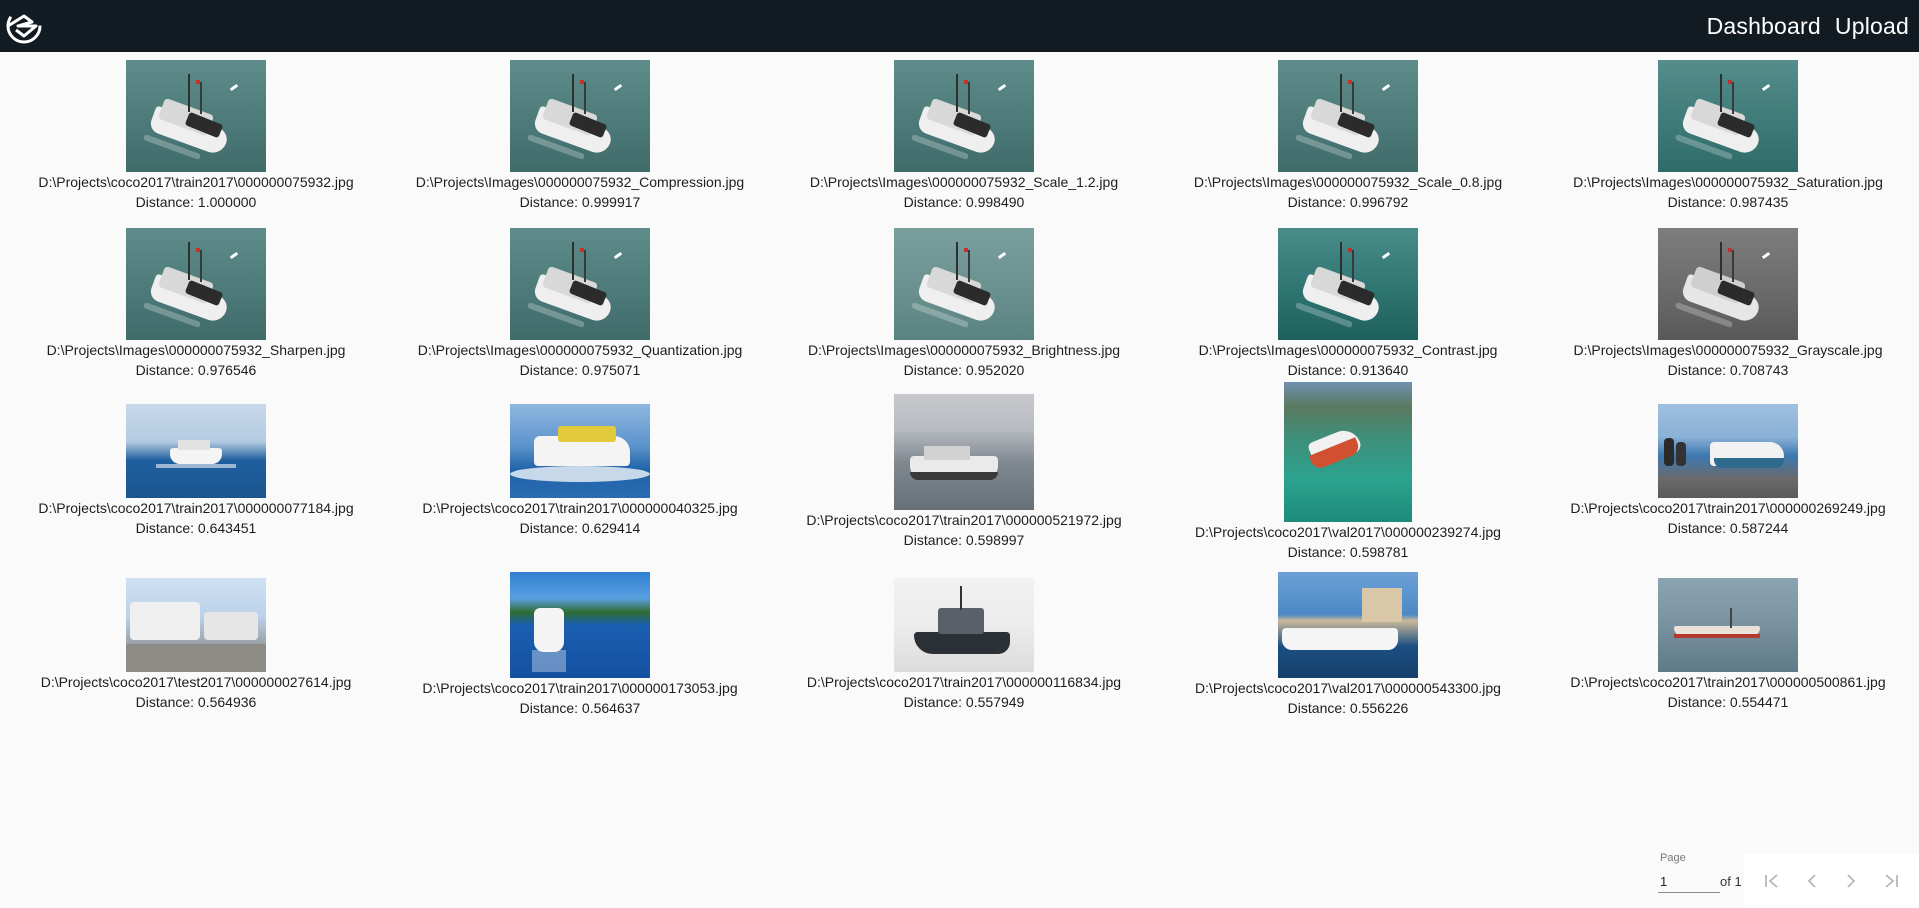 Image resolution: width=1919 pixels, height=908 pixels. I want to click on result-distance: Distance: 0.556226, so click(1348, 708).